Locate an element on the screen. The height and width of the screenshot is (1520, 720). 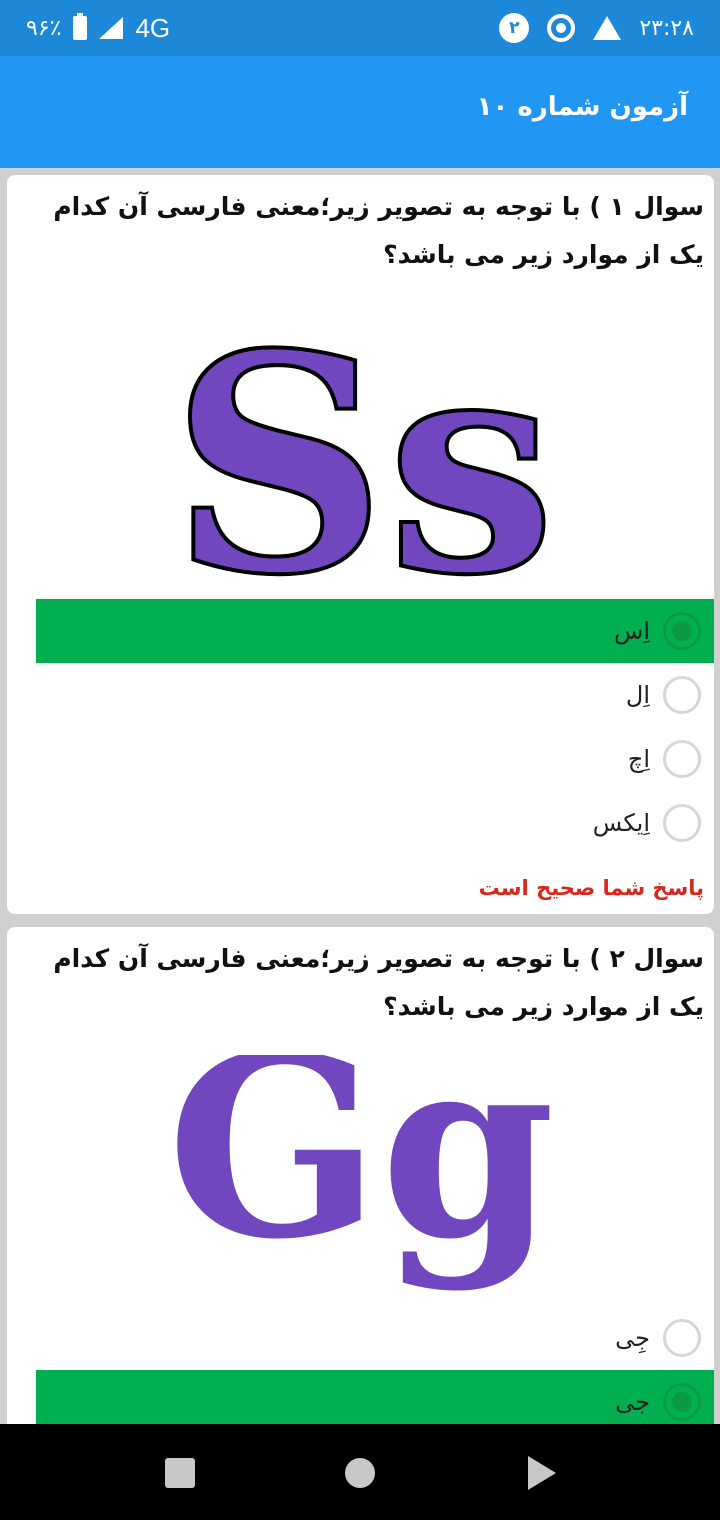
answer-option: اِیکس is located at coordinates (375, 823).